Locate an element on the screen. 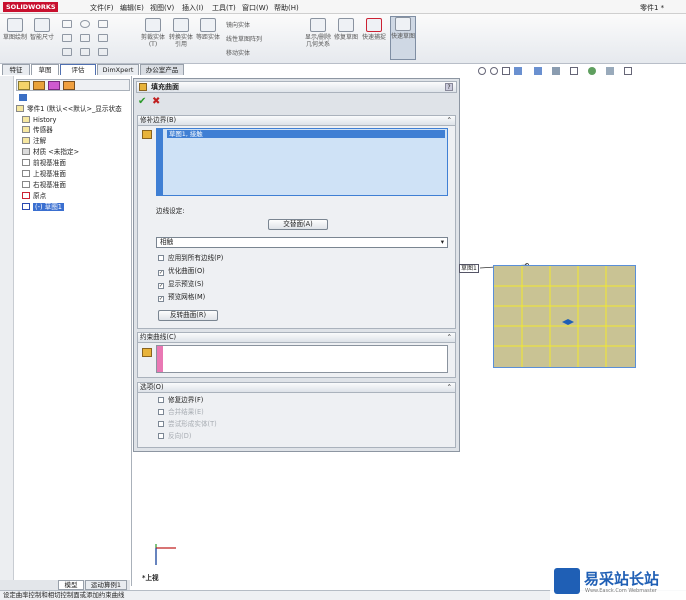 The height and width of the screenshot is (600, 686). tree-root: 零件1 (默认<<默认>_显示状态 is located at coordinates (69, 109).